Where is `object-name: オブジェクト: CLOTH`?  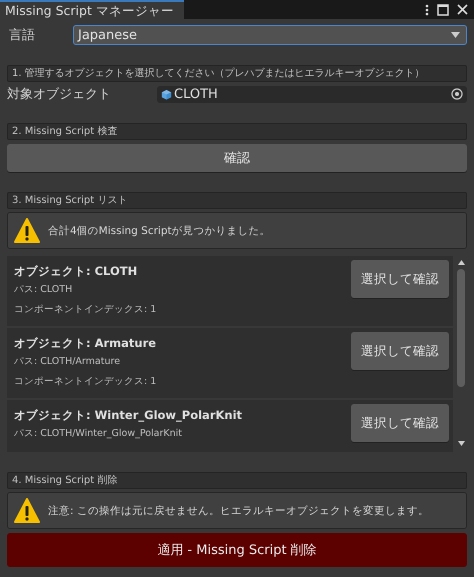 object-name: オブジェクト: CLOTH is located at coordinates (76, 271).